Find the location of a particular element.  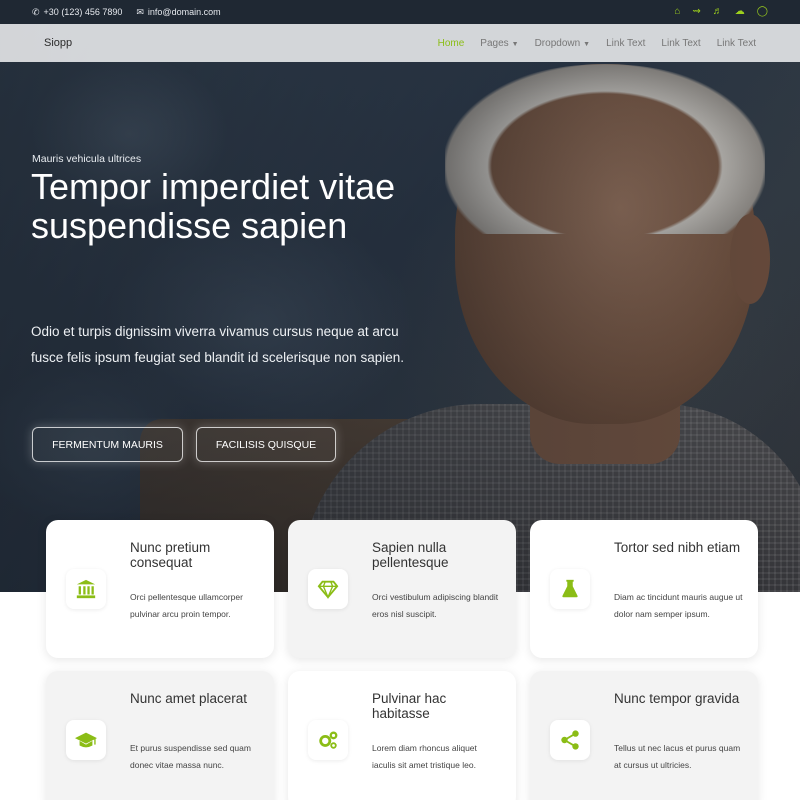

nav-item-dropdown-label: Dropdown is located at coordinates (557, 43).